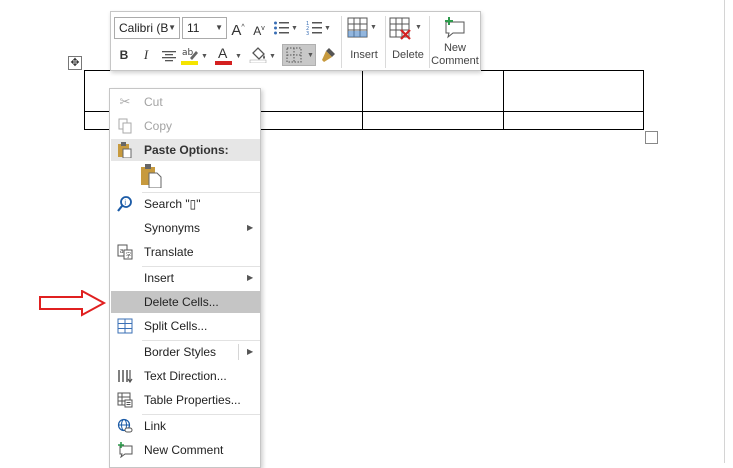  Describe the element at coordinates (258, 55) in the screenshot. I see `paint-bucket-icon` at that location.